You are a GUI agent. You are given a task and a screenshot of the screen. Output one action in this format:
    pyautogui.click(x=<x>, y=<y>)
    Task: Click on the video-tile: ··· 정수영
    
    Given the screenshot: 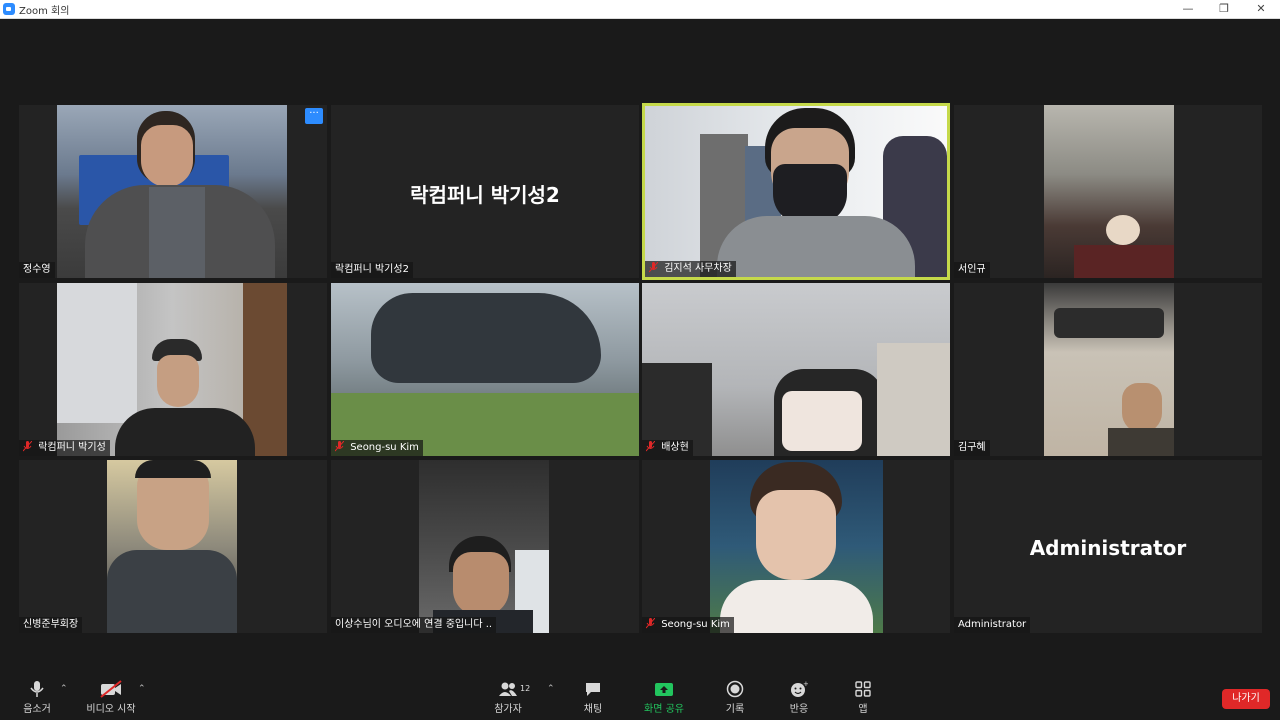 What is the action you would take?
    pyautogui.click(x=173, y=191)
    